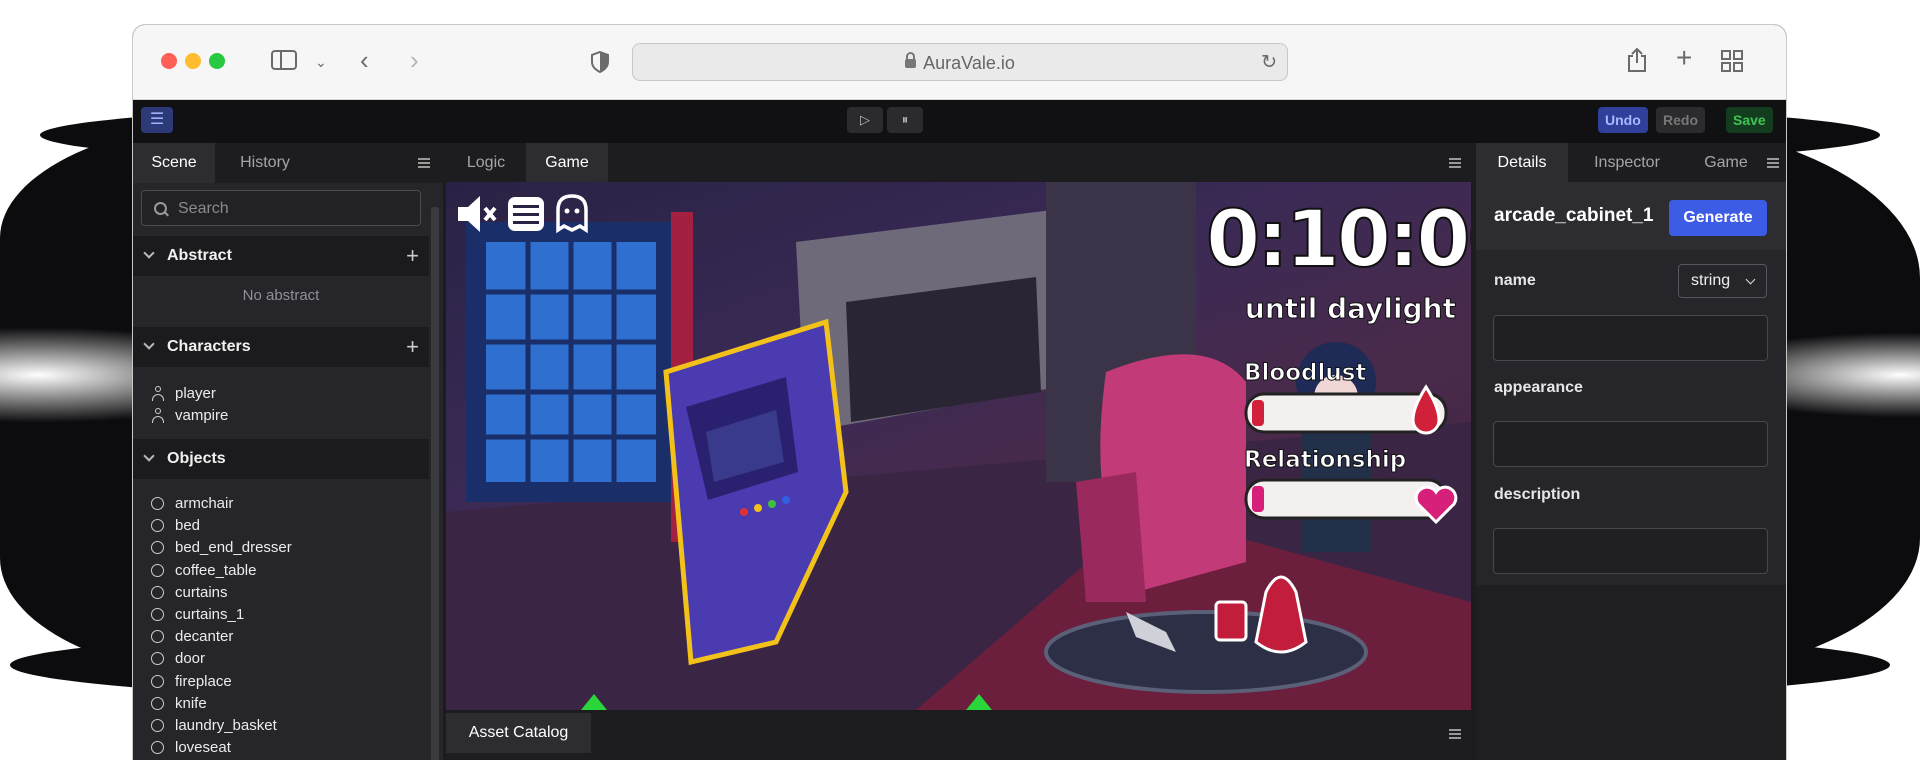  Describe the element at coordinates (1680, 120) in the screenshot. I see `redo-button: Redo` at that location.